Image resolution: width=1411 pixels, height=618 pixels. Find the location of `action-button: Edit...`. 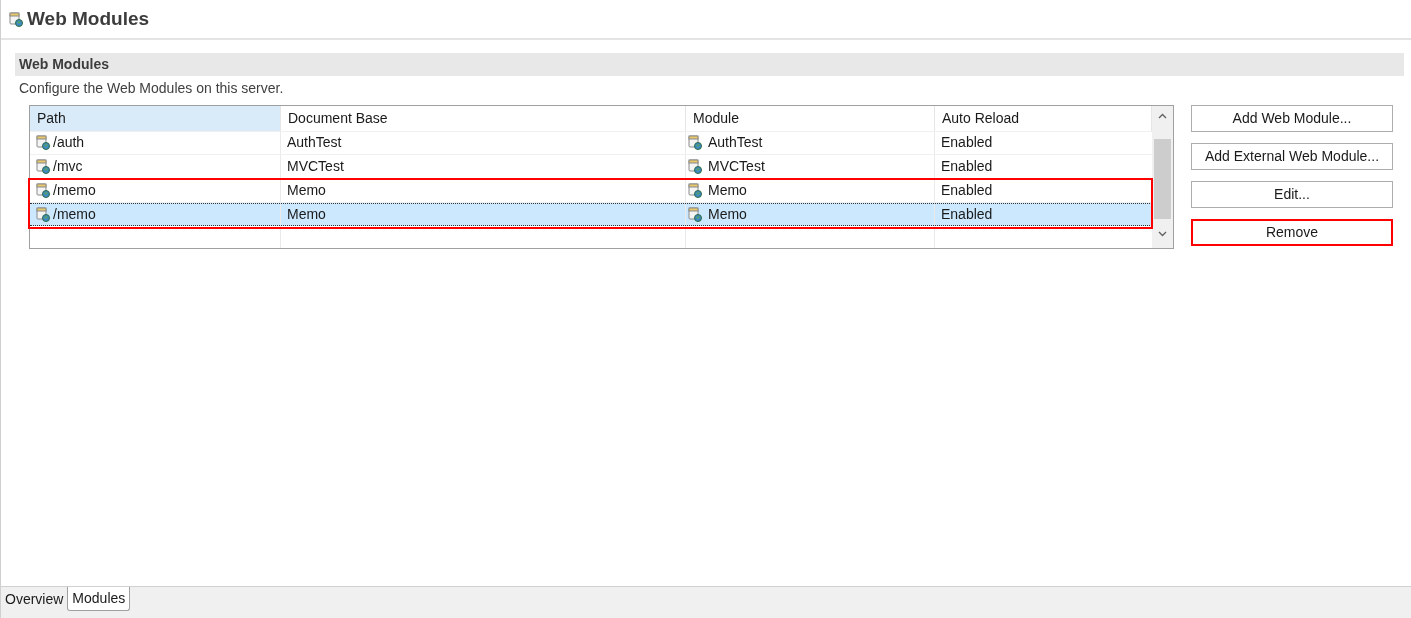

action-button: Edit... is located at coordinates (1292, 194).